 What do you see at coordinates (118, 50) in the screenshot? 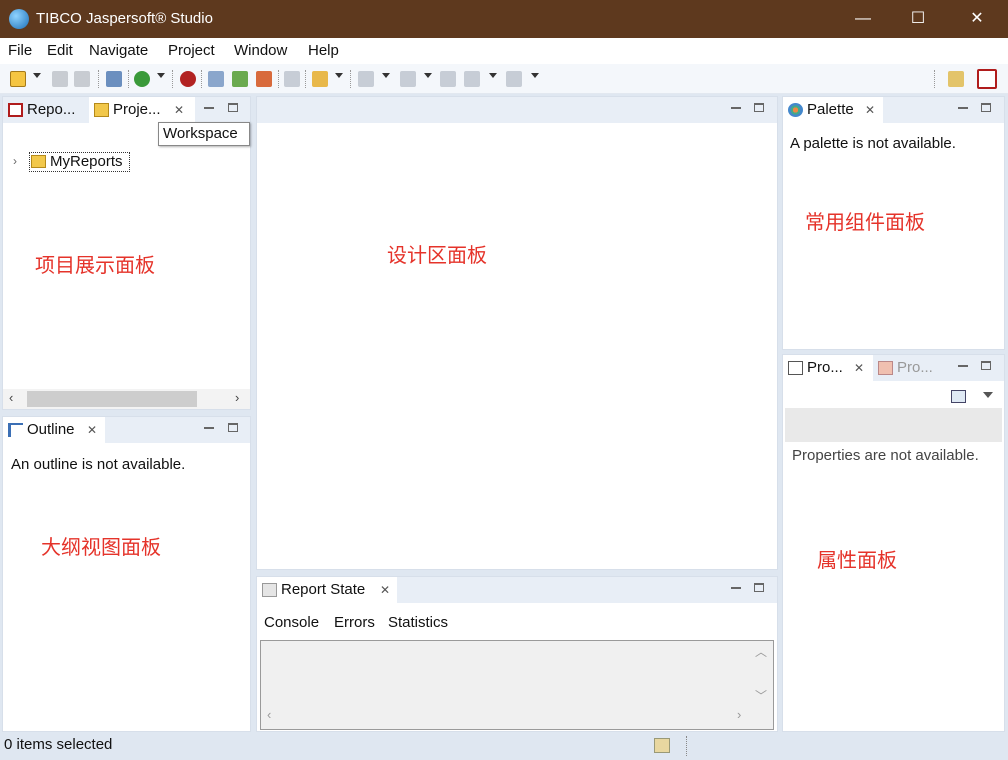
I see `menu-navigate: Navigate` at bounding box center [118, 50].